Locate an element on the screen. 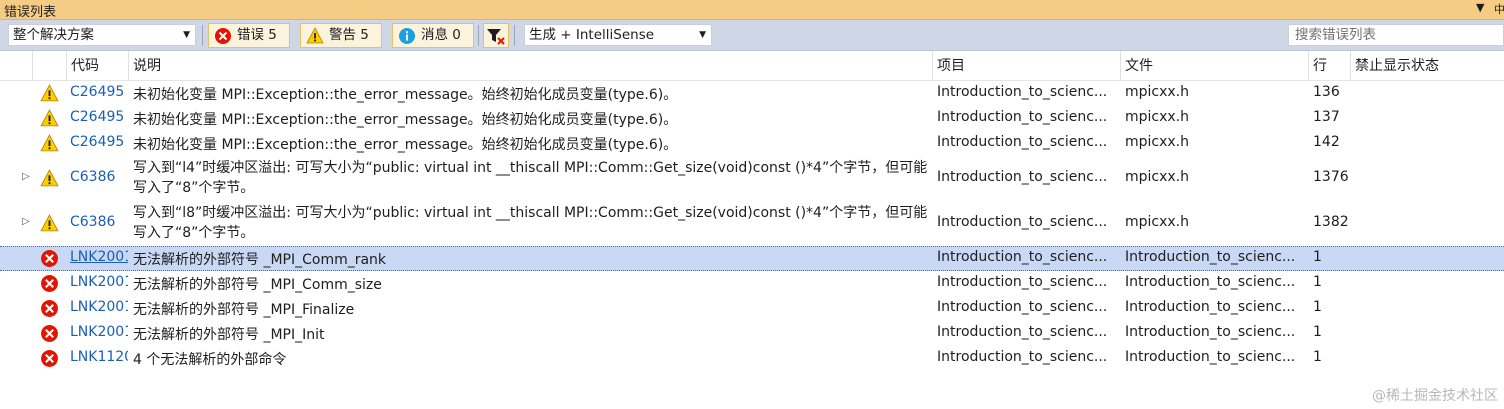 The height and width of the screenshot is (409, 1504). filter-button is located at coordinates (496, 35).